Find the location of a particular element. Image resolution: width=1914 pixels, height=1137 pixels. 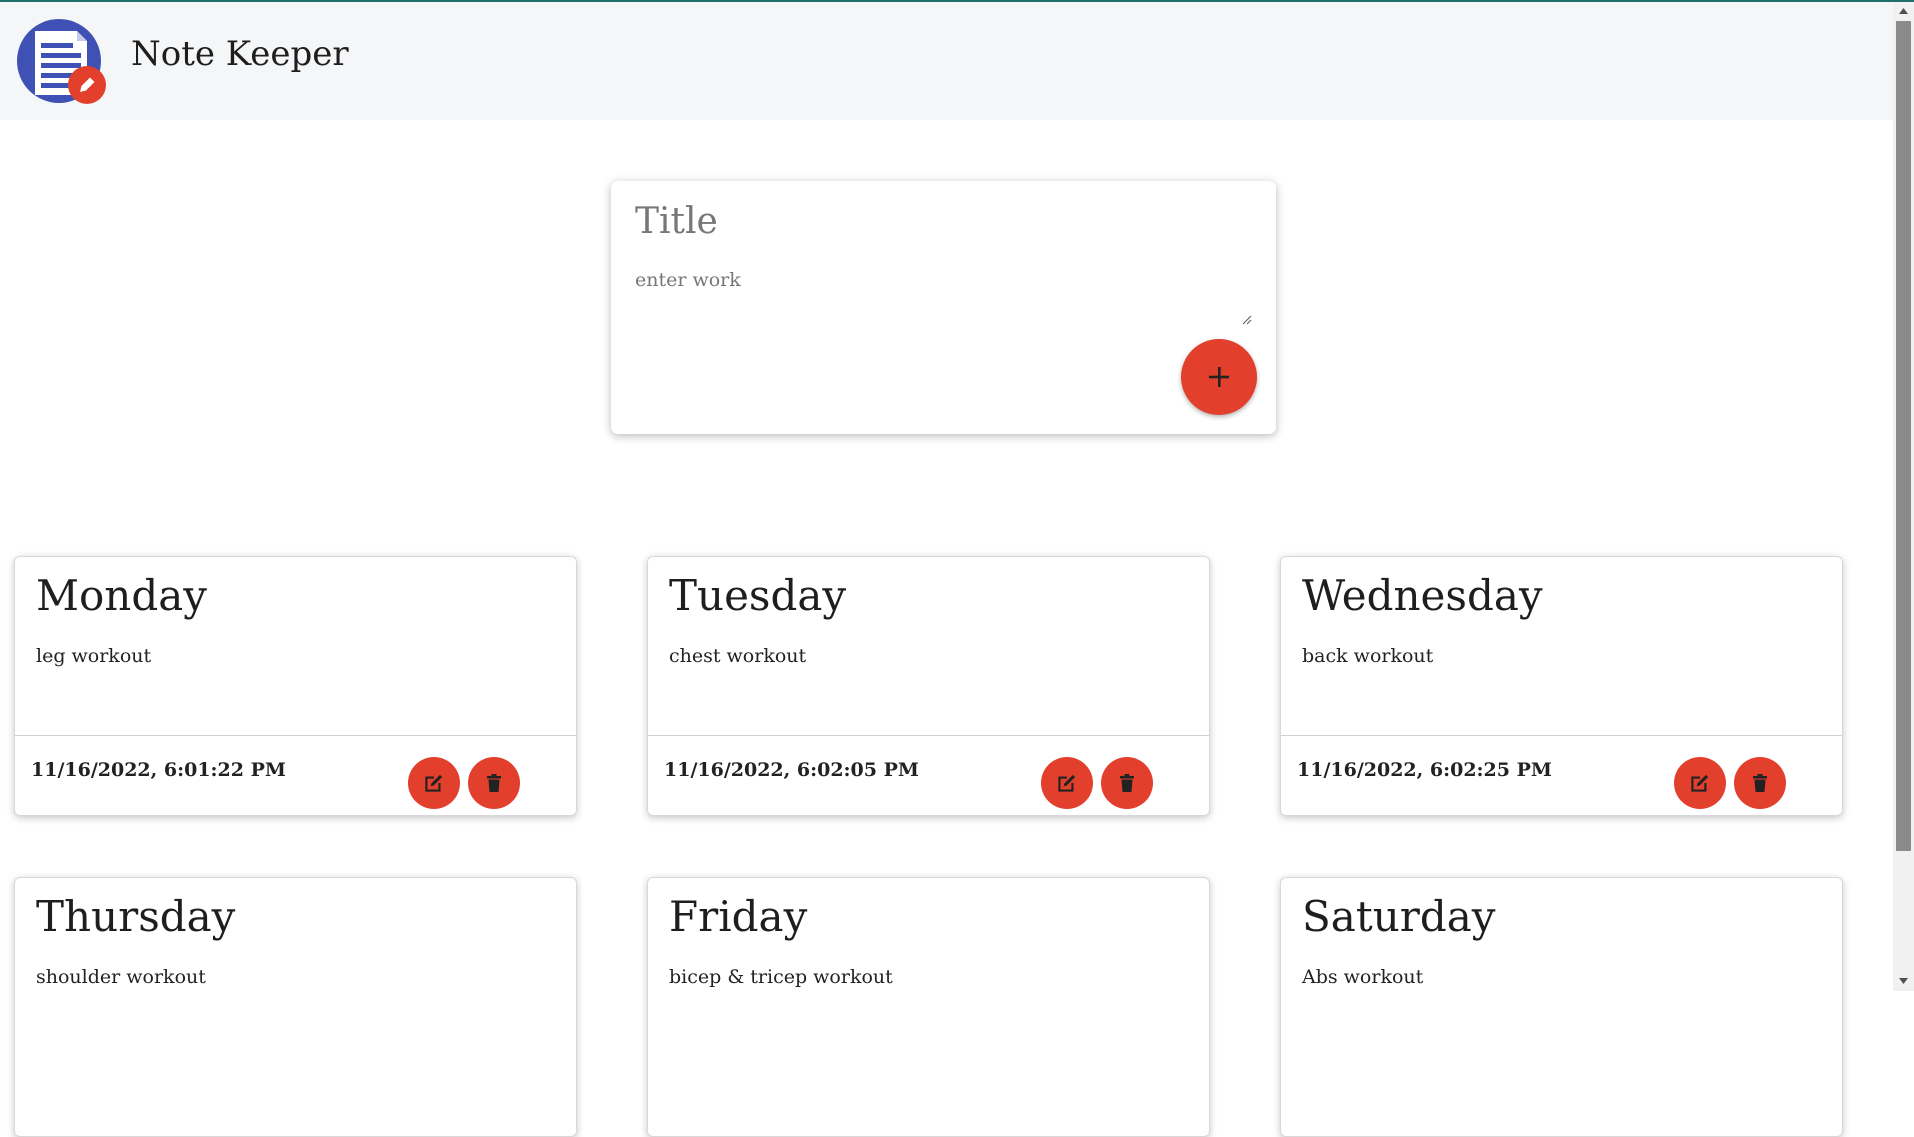

note-timestamp: 11/16/2022, 6:02:05 PM is located at coordinates (791, 770).